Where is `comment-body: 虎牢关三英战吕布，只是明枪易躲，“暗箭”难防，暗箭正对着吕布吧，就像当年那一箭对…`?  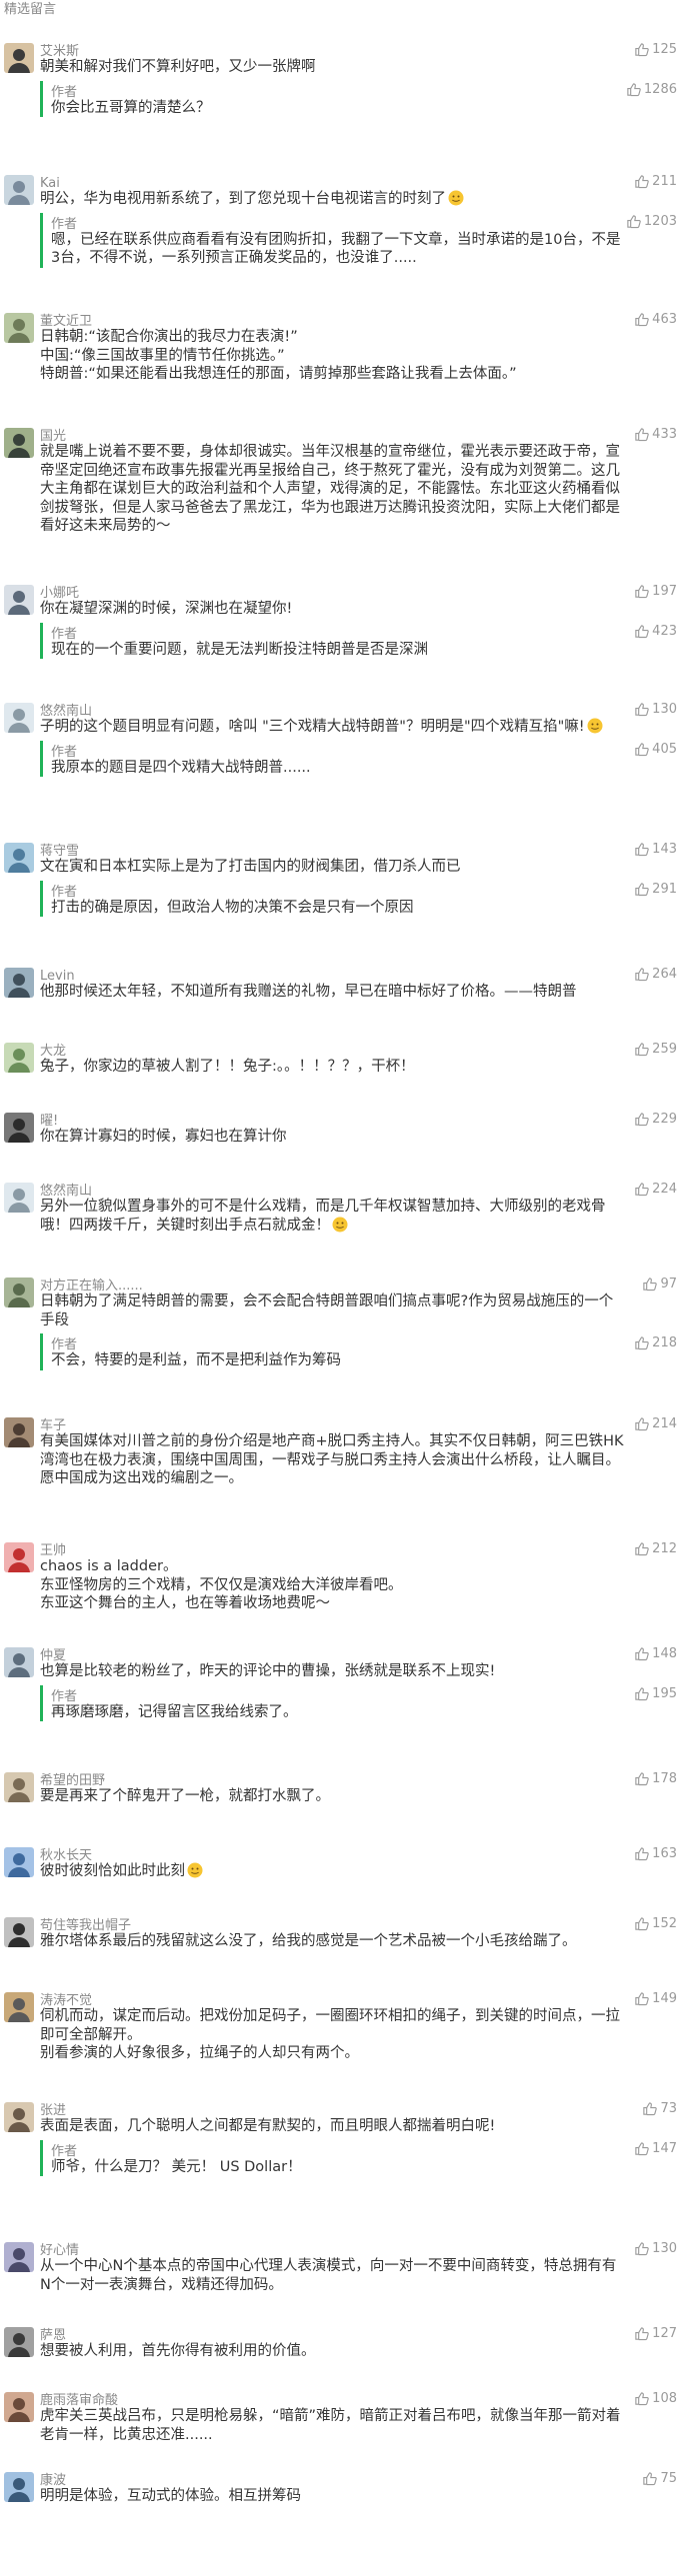
comment-body: 虎牢关三英战吕布，只是明枪易躲，“暗箭”难防，暗箭正对着吕布吧，就像当年那一箭对… is located at coordinates (330, 2426).